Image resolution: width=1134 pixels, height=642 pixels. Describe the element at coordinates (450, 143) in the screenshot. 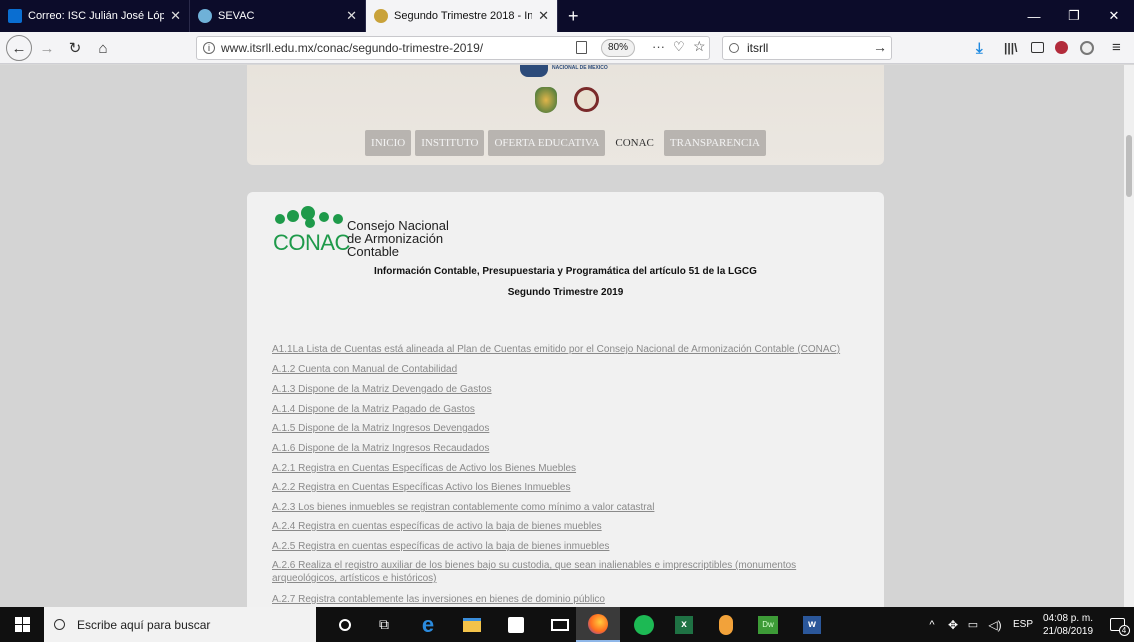

I see `menu-item-instituto: INSTITUTO` at that location.